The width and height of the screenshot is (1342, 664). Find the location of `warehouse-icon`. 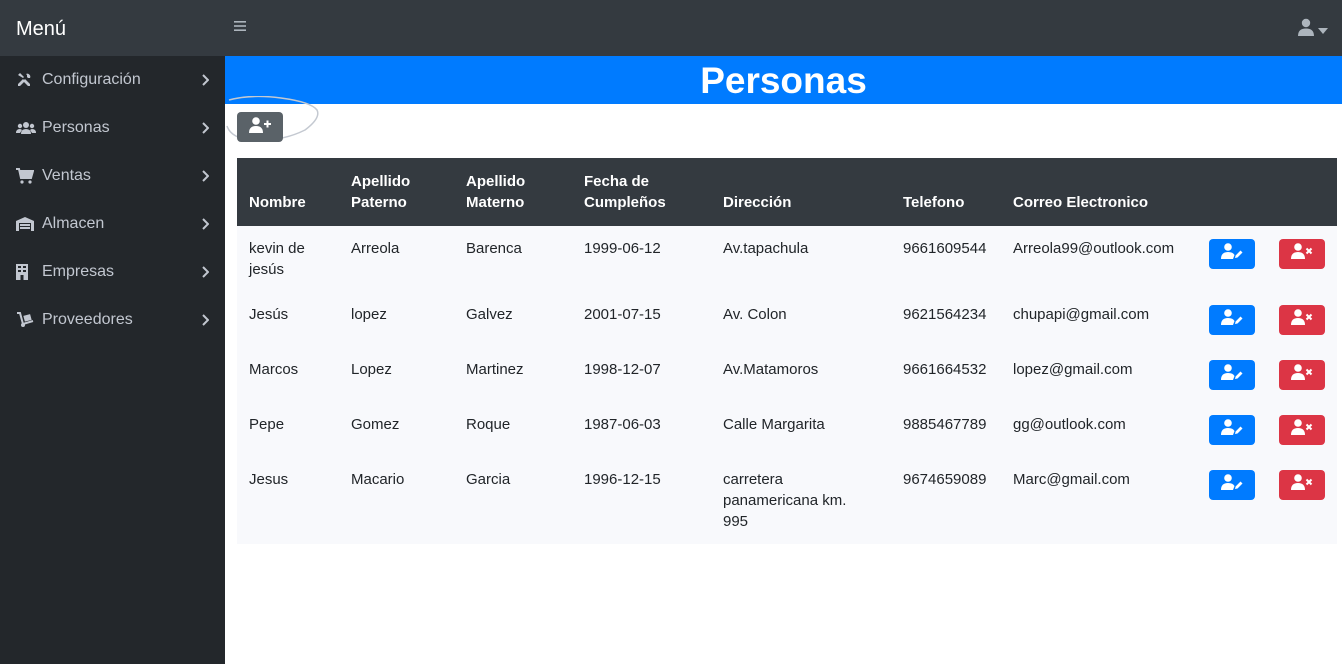

warehouse-icon is located at coordinates (27, 224).